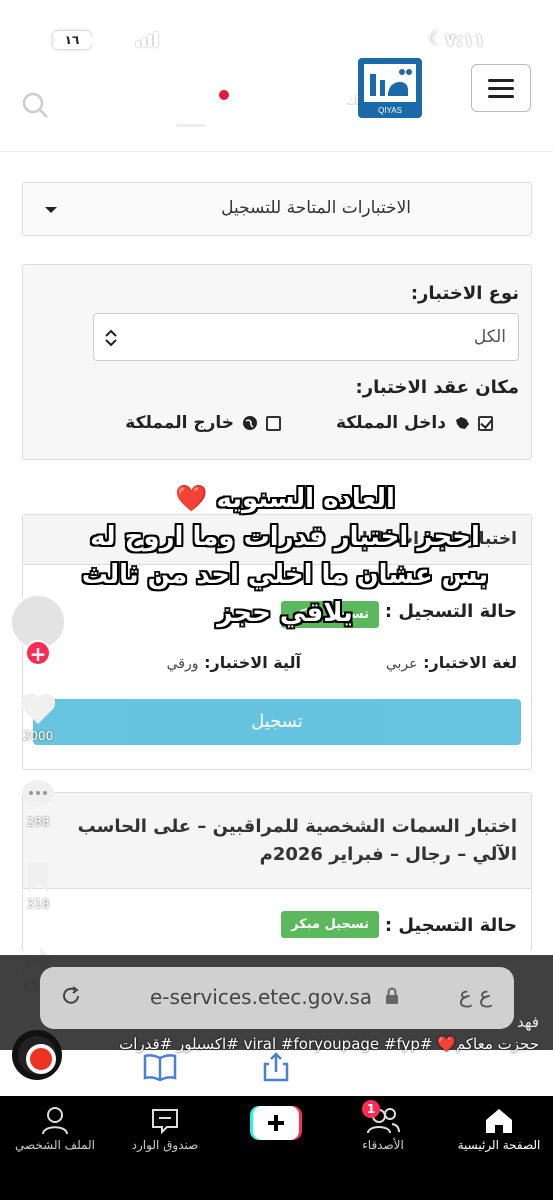 This screenshot has width=553, height=1200. I want to click on status-bar: ☾ ٧:١١ ١٦, so click(276, 28).